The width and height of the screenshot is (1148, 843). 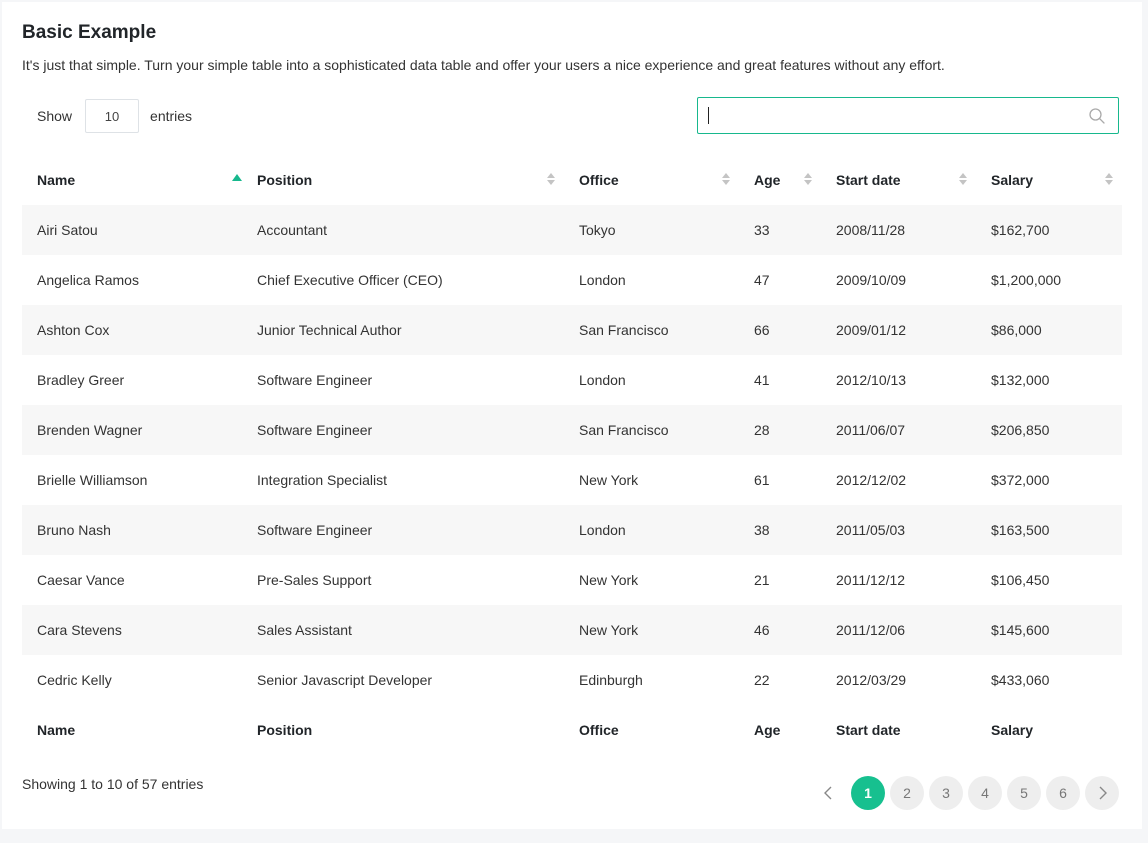 What do you see at coordinates (1049, 180) in the screenshot?
I see `column-header-salary: Salary` at bounding box center [1049, 180].